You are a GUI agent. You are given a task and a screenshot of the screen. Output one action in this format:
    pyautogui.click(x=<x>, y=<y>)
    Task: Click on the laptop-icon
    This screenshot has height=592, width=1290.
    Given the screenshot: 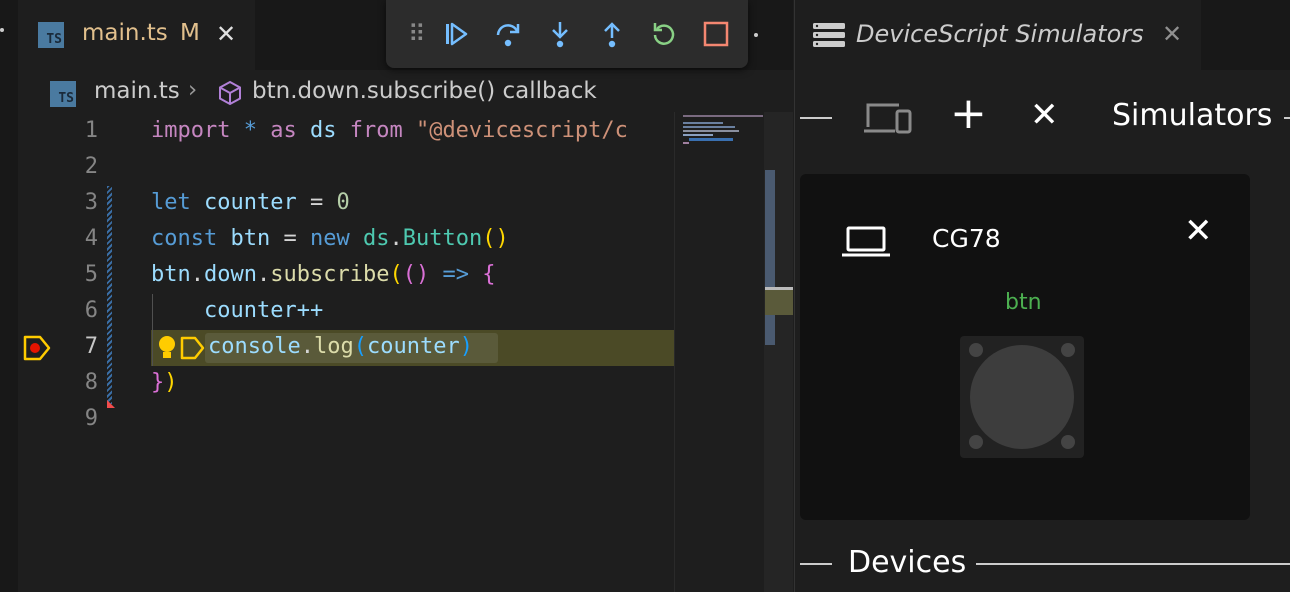 What is the action you would take?
    pyautogui.click(x=866, y=241)
    